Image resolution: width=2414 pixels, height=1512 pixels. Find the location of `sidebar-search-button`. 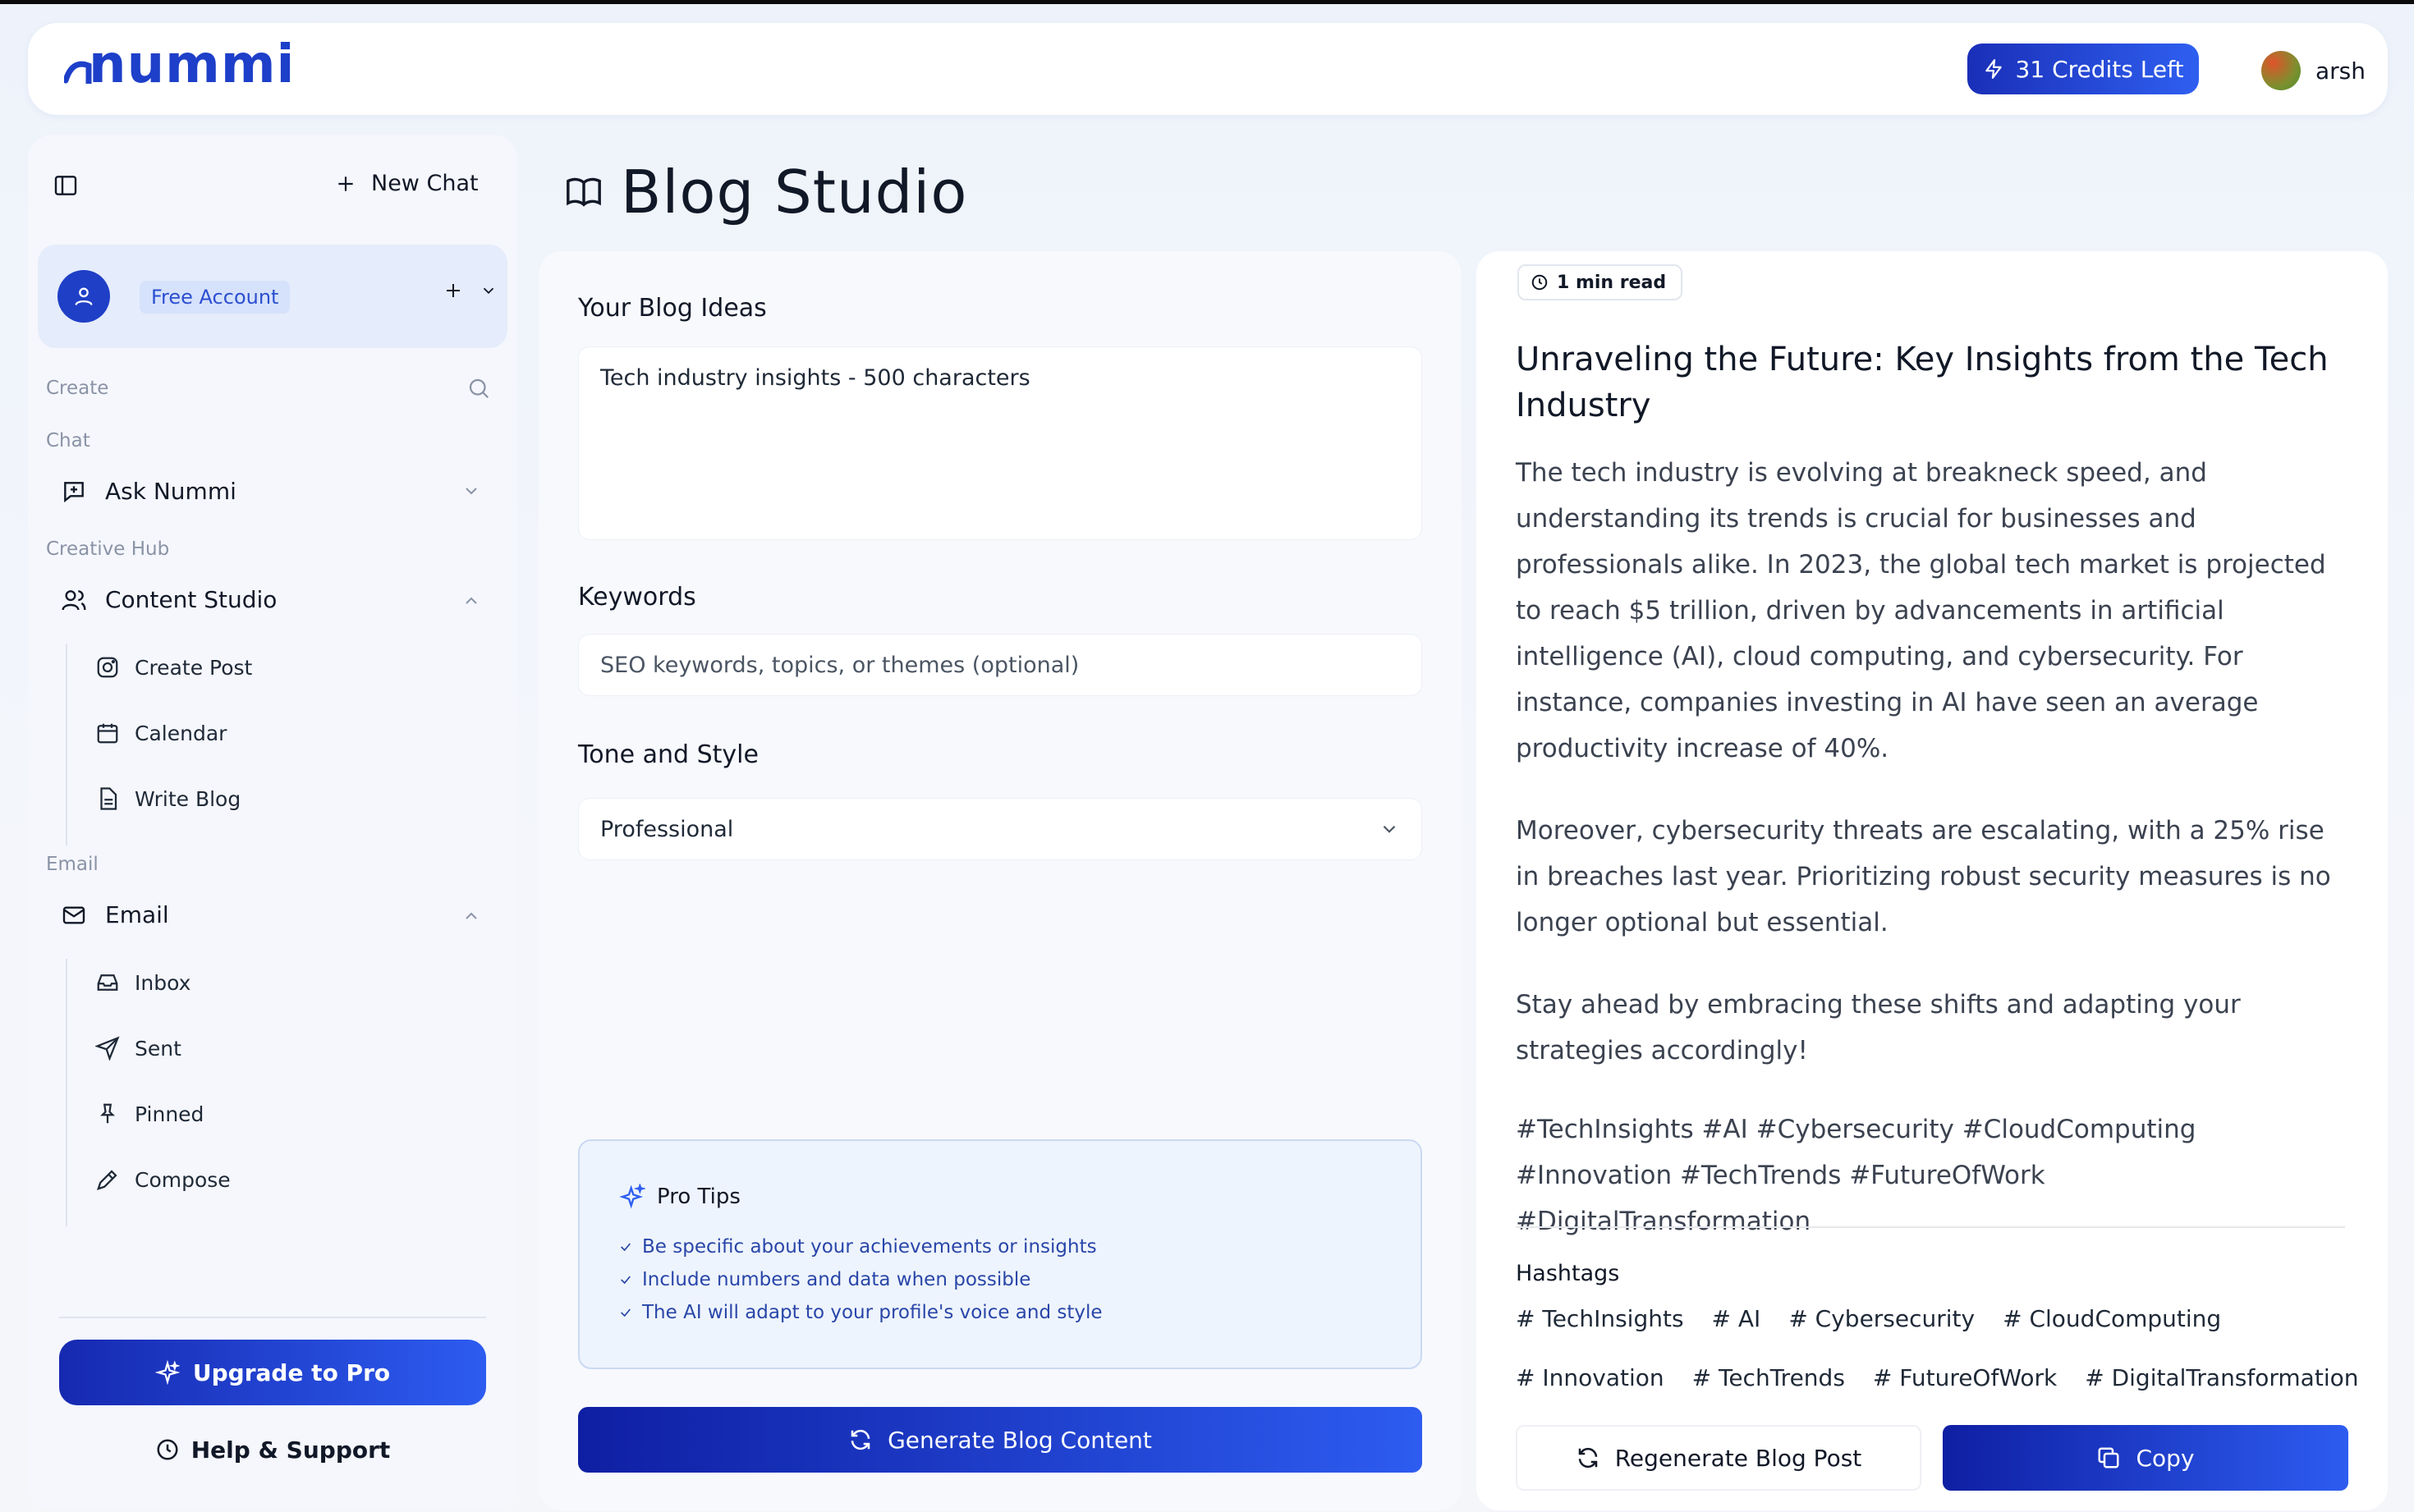

sidebar-search-button is located at coordinates (478, 388).